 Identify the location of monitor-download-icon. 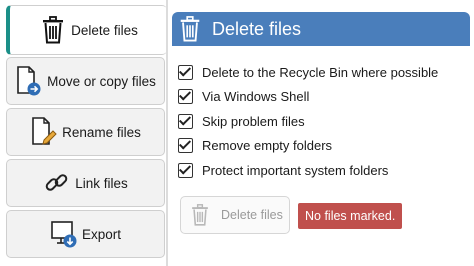
(64, 234).